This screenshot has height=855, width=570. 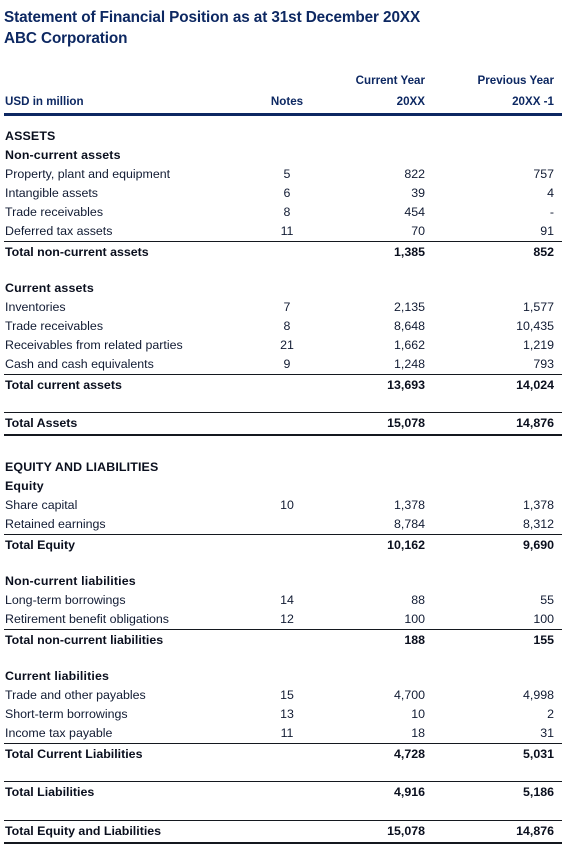 What do you see at coordinates (547, 231) in the screenshot?
I see `row-previous-value: 91` at bounding box center [547, 231].